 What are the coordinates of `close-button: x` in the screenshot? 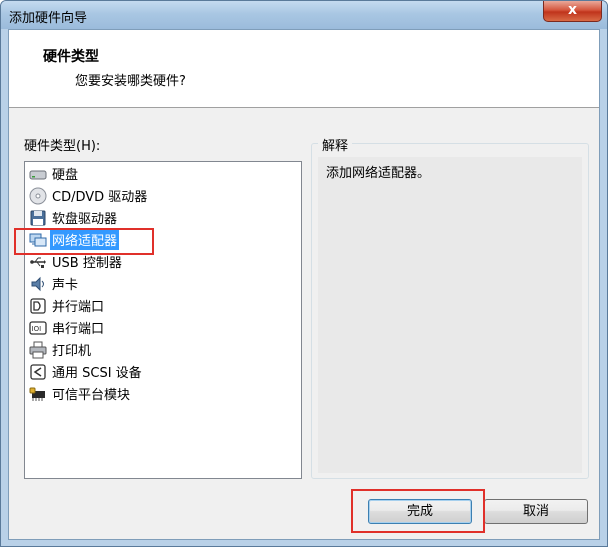 It's located at (572, 11).